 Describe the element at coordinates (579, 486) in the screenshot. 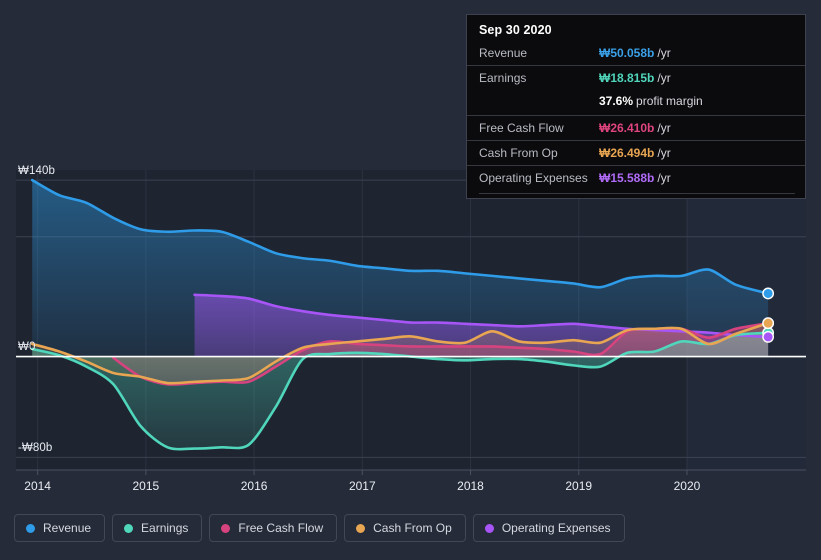

I see `x-axis-label-2019: 2019` at that location.